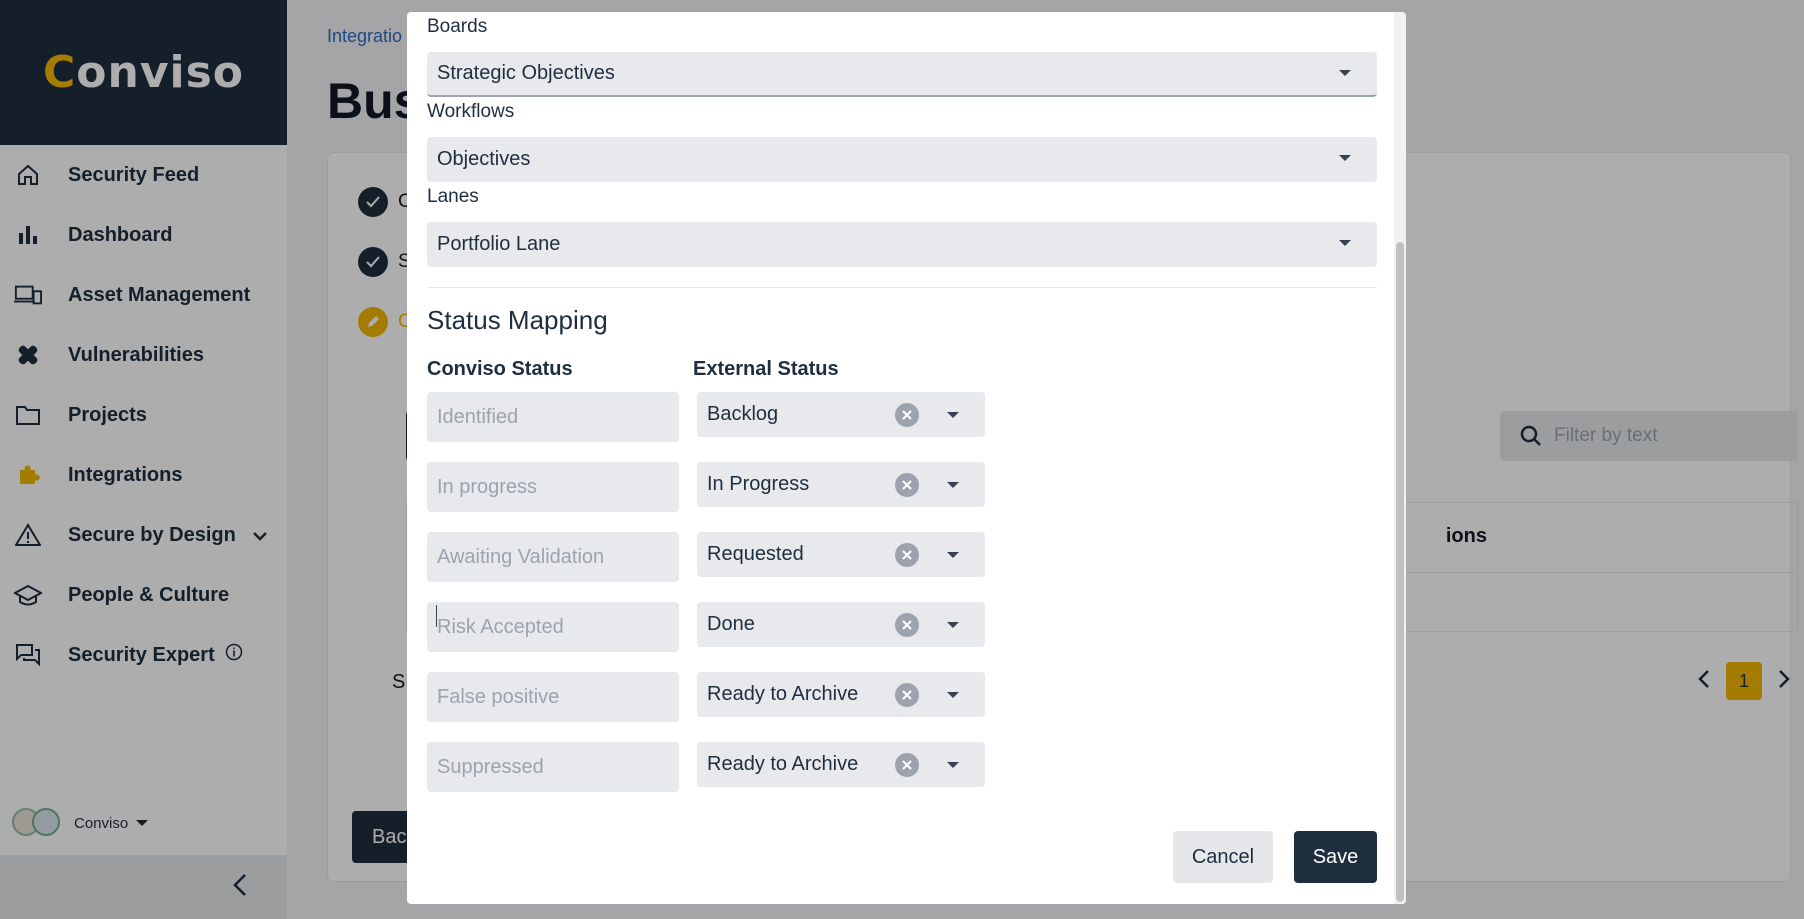 The width and height of the screenshot is (1804, 919). Describe the element at coordinates (841, 624) in the screenshot. I see `external-status-select: Done` at that location.